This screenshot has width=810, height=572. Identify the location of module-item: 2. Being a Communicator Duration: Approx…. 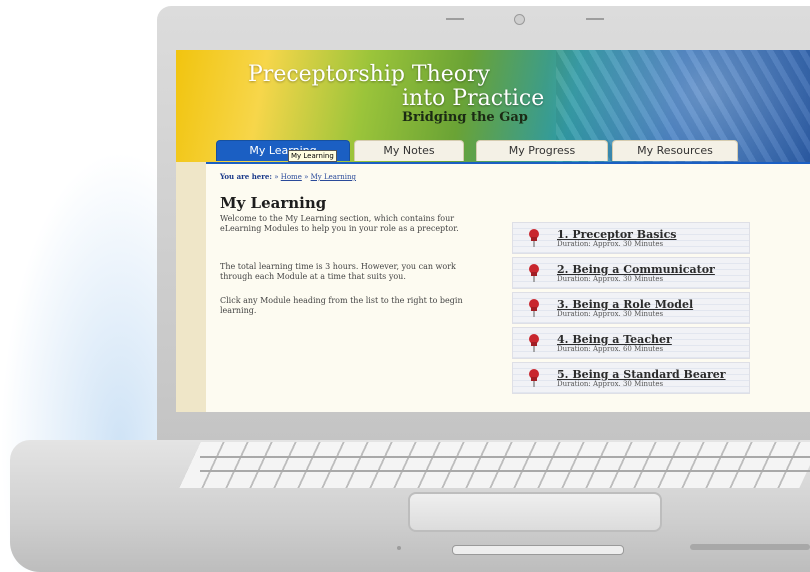
(631, 273).